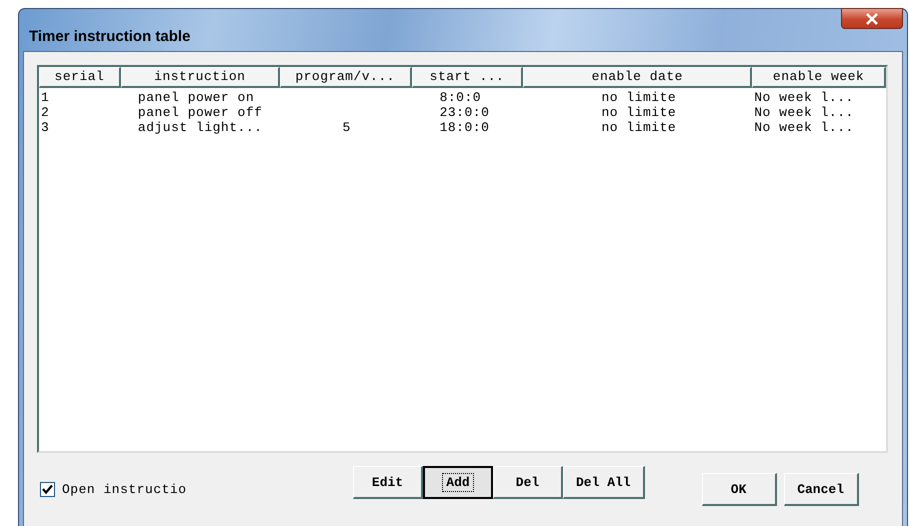 Image resolution: width=910 pixels, height=526 pixels. What do you see at coordinates (200, 77) in the screenshot?
I see `column-header: instruction` at bounding box center [200, 77].